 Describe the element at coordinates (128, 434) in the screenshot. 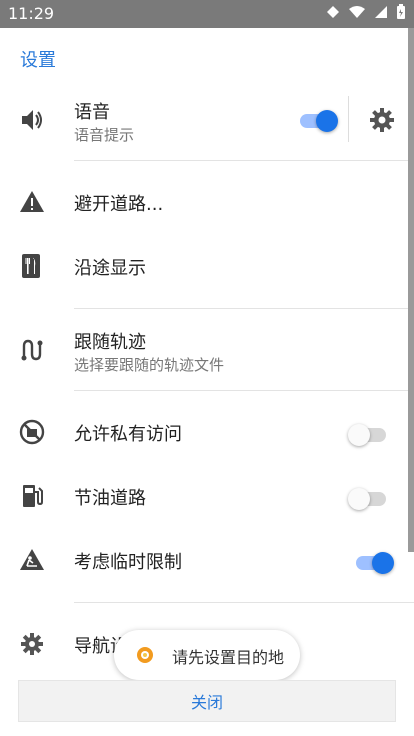

I see `private-access-label: 允许私有访问` at that location.